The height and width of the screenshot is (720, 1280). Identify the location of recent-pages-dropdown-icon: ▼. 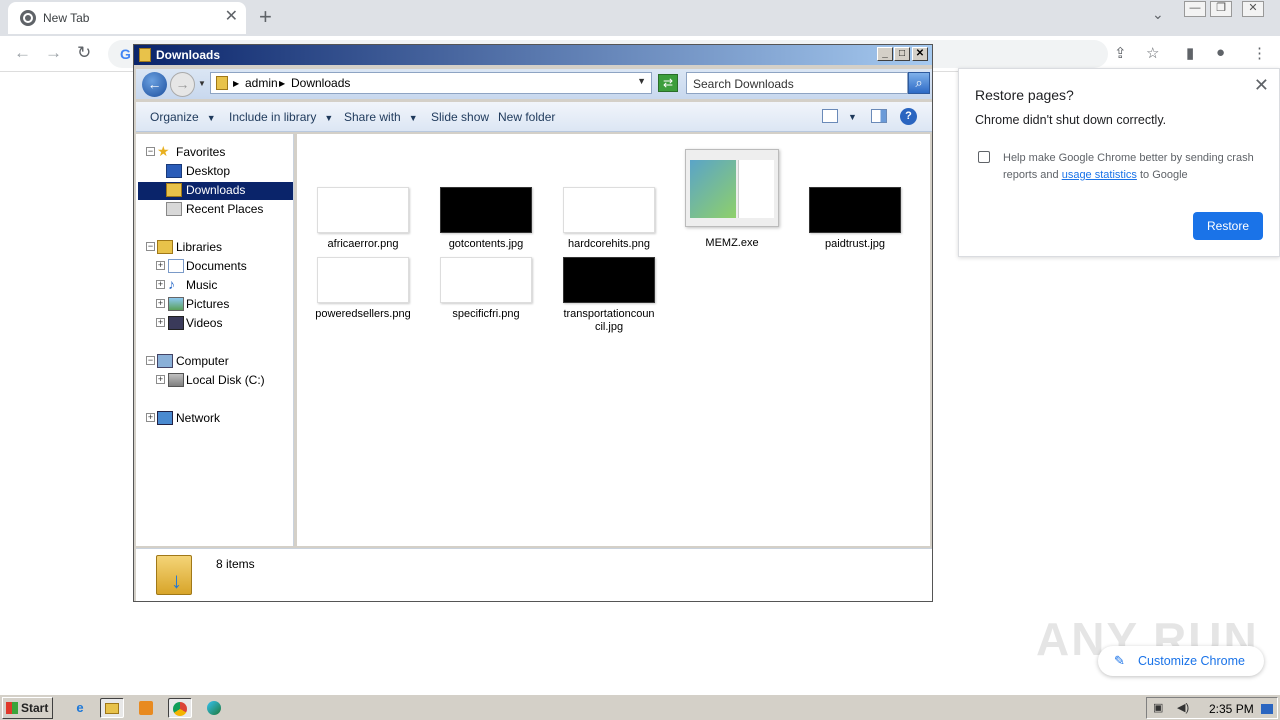
(202, 83).